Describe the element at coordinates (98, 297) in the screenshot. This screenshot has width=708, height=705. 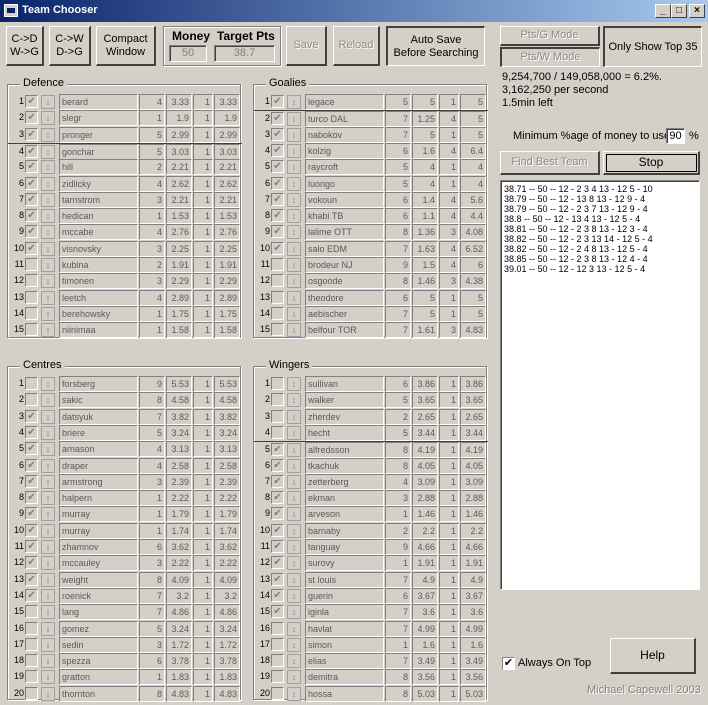
I see `player-name-field: leetch` at that location.